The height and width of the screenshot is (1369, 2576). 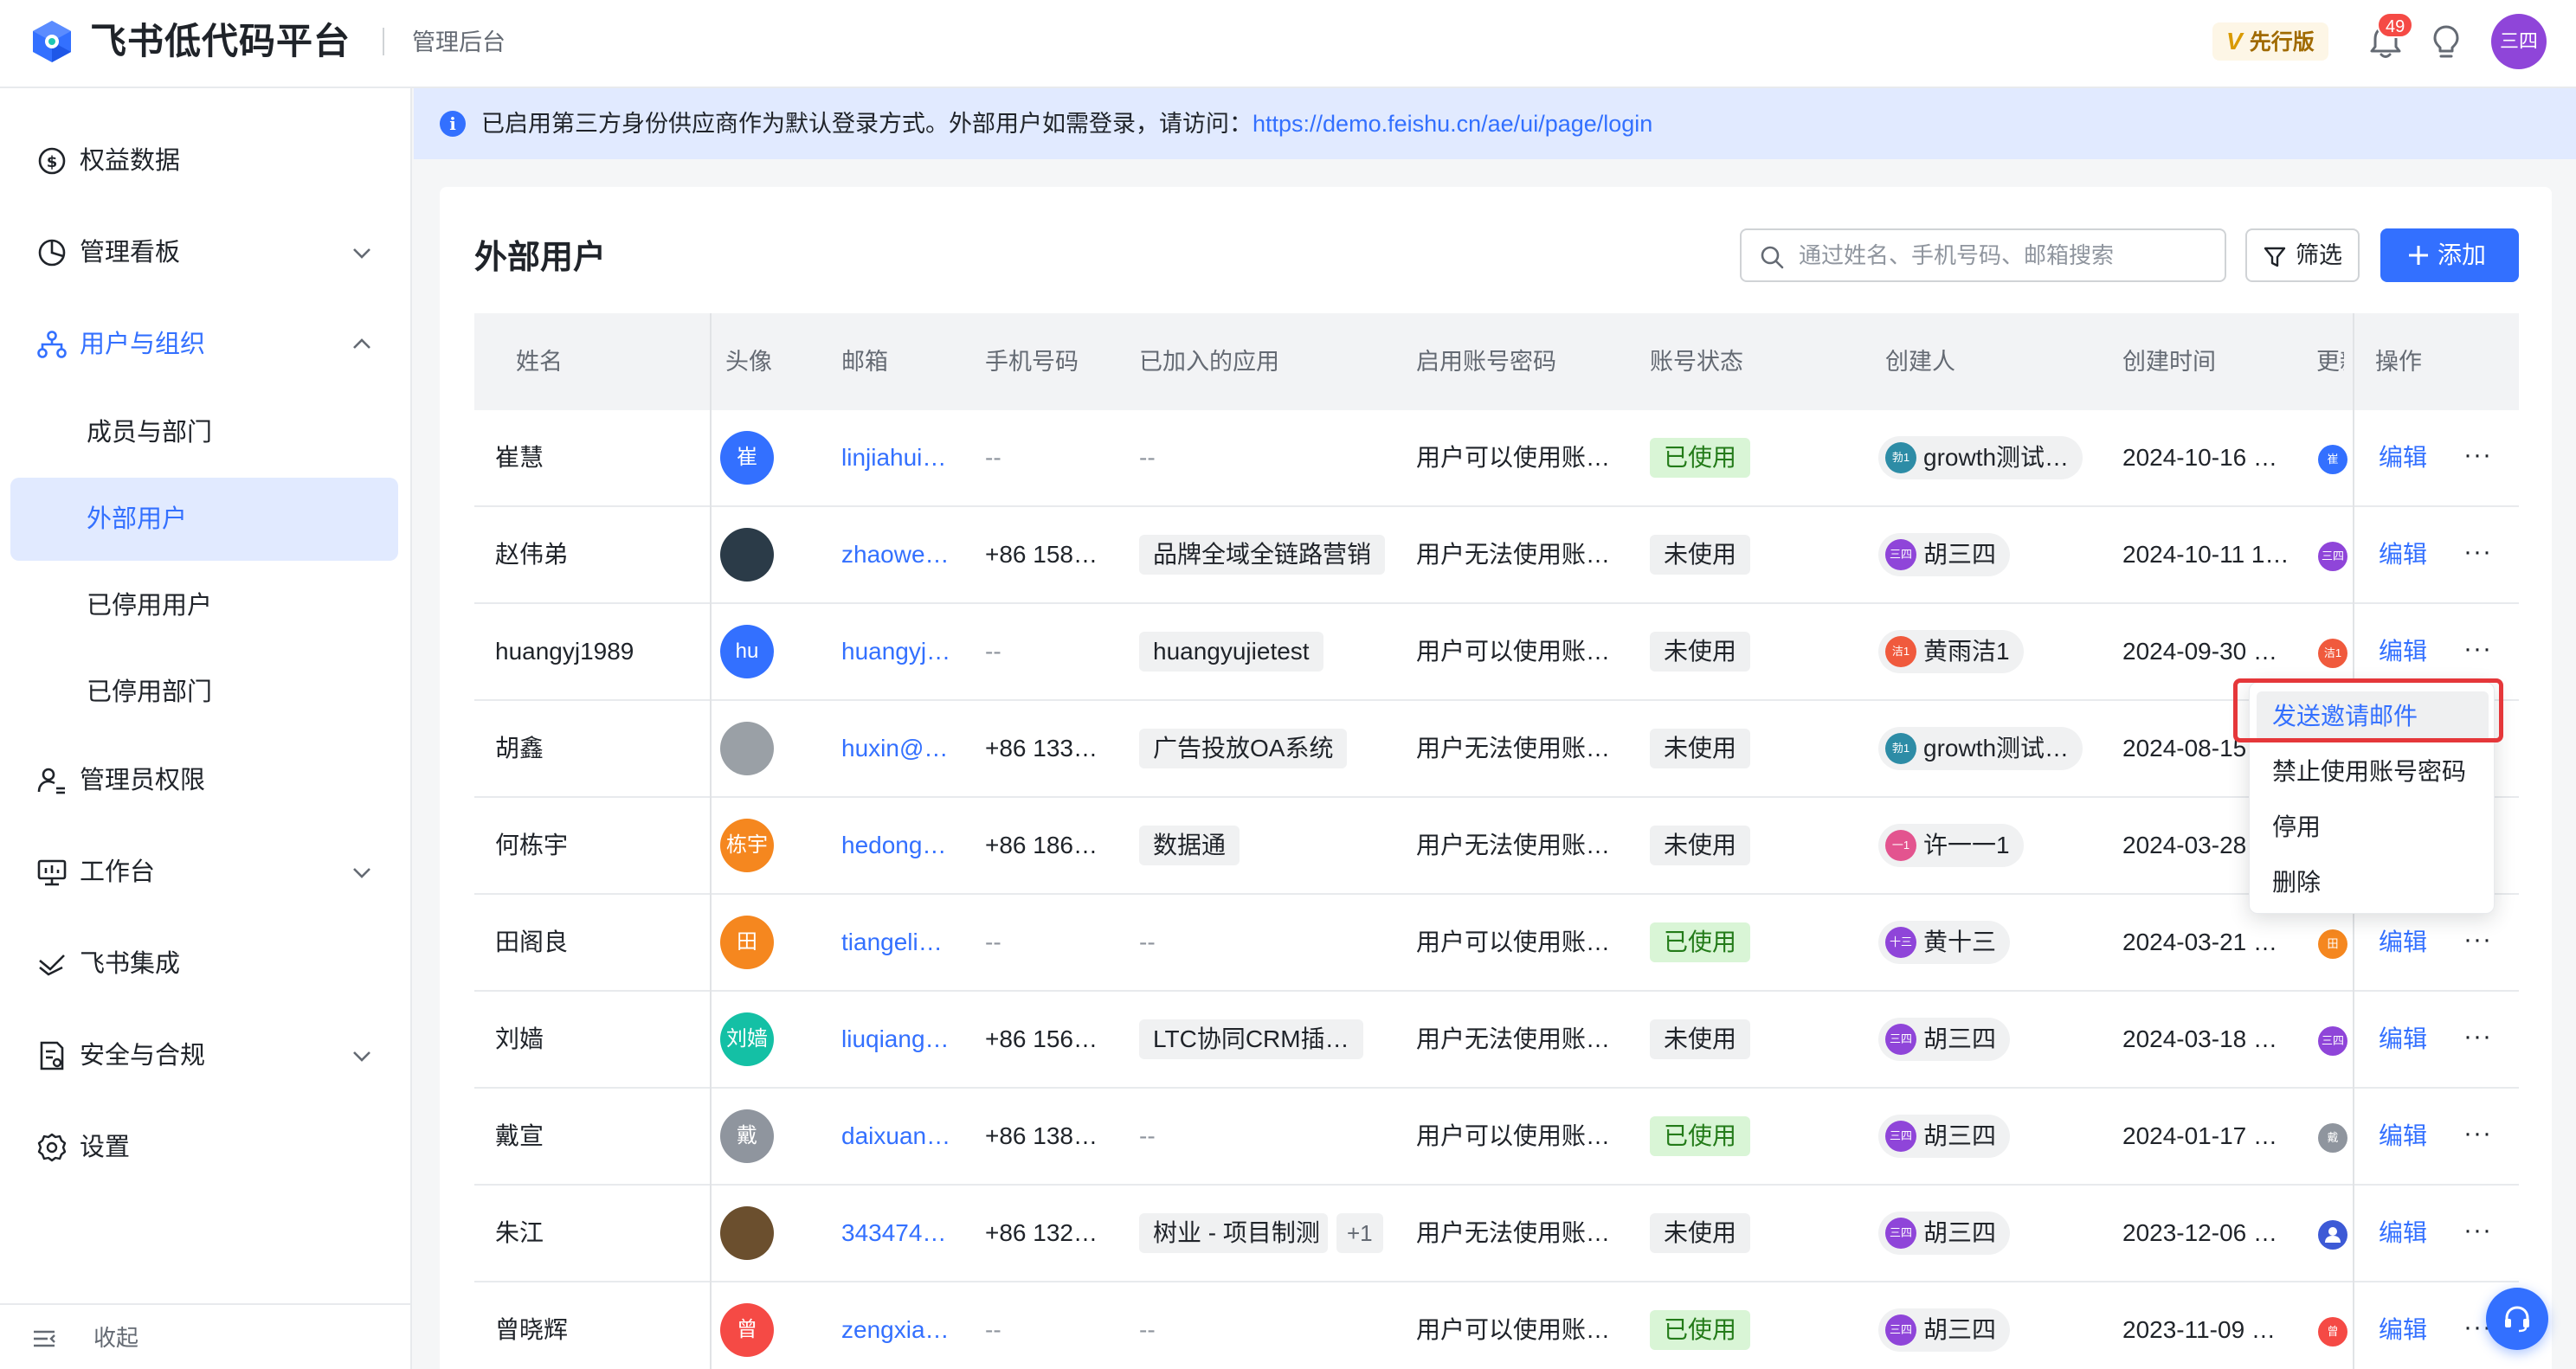 I want to click on col-avatar: 头像, so click(x=748, y=361).